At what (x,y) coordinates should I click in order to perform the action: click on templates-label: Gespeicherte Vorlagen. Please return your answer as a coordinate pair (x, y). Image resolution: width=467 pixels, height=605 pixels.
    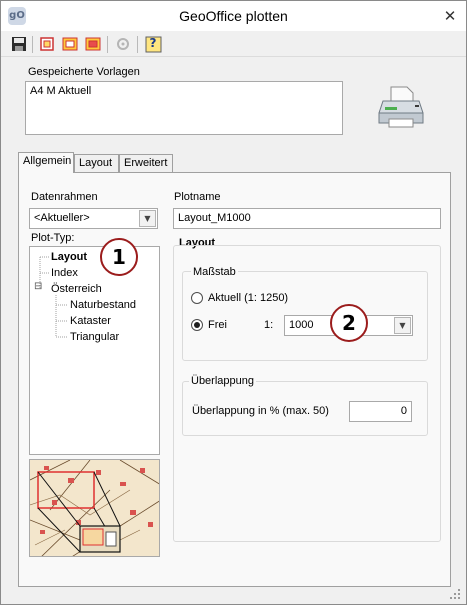
    Looking at the image, I should click on (84, 72).